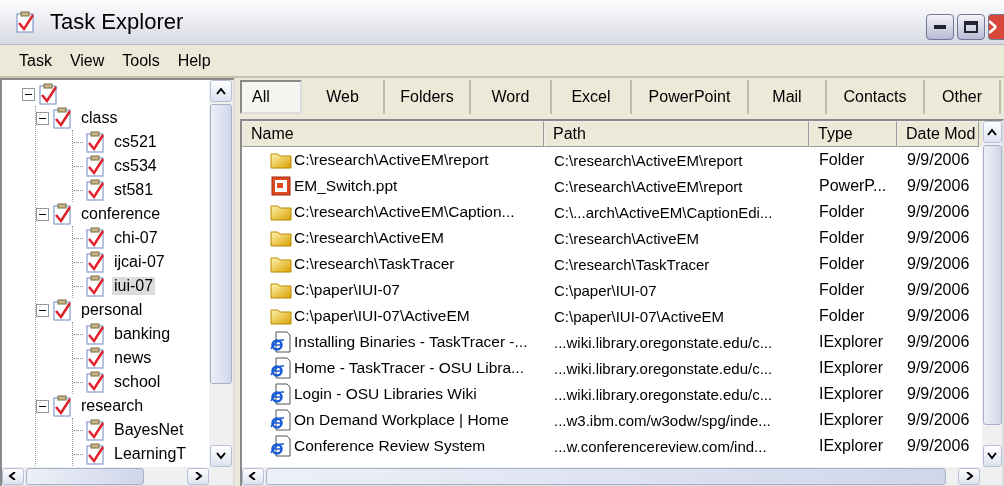 The width and height of the screenshot is (1004, 486). Describe the element at coordinates (940, 27) in the screenshot. I see `minimize-button` at that location.